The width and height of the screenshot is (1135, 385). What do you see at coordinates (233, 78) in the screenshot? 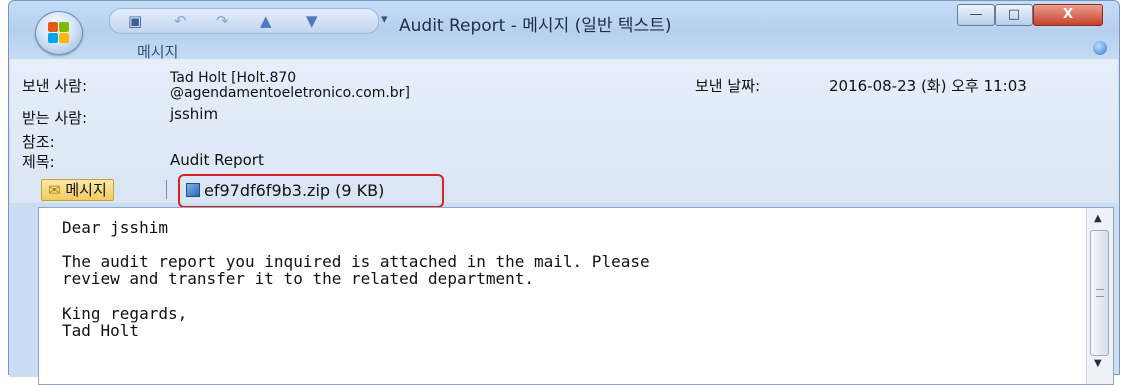
I see `from-value-line1: Tad Holt [Holt.870` at bounding box center [233, 78].